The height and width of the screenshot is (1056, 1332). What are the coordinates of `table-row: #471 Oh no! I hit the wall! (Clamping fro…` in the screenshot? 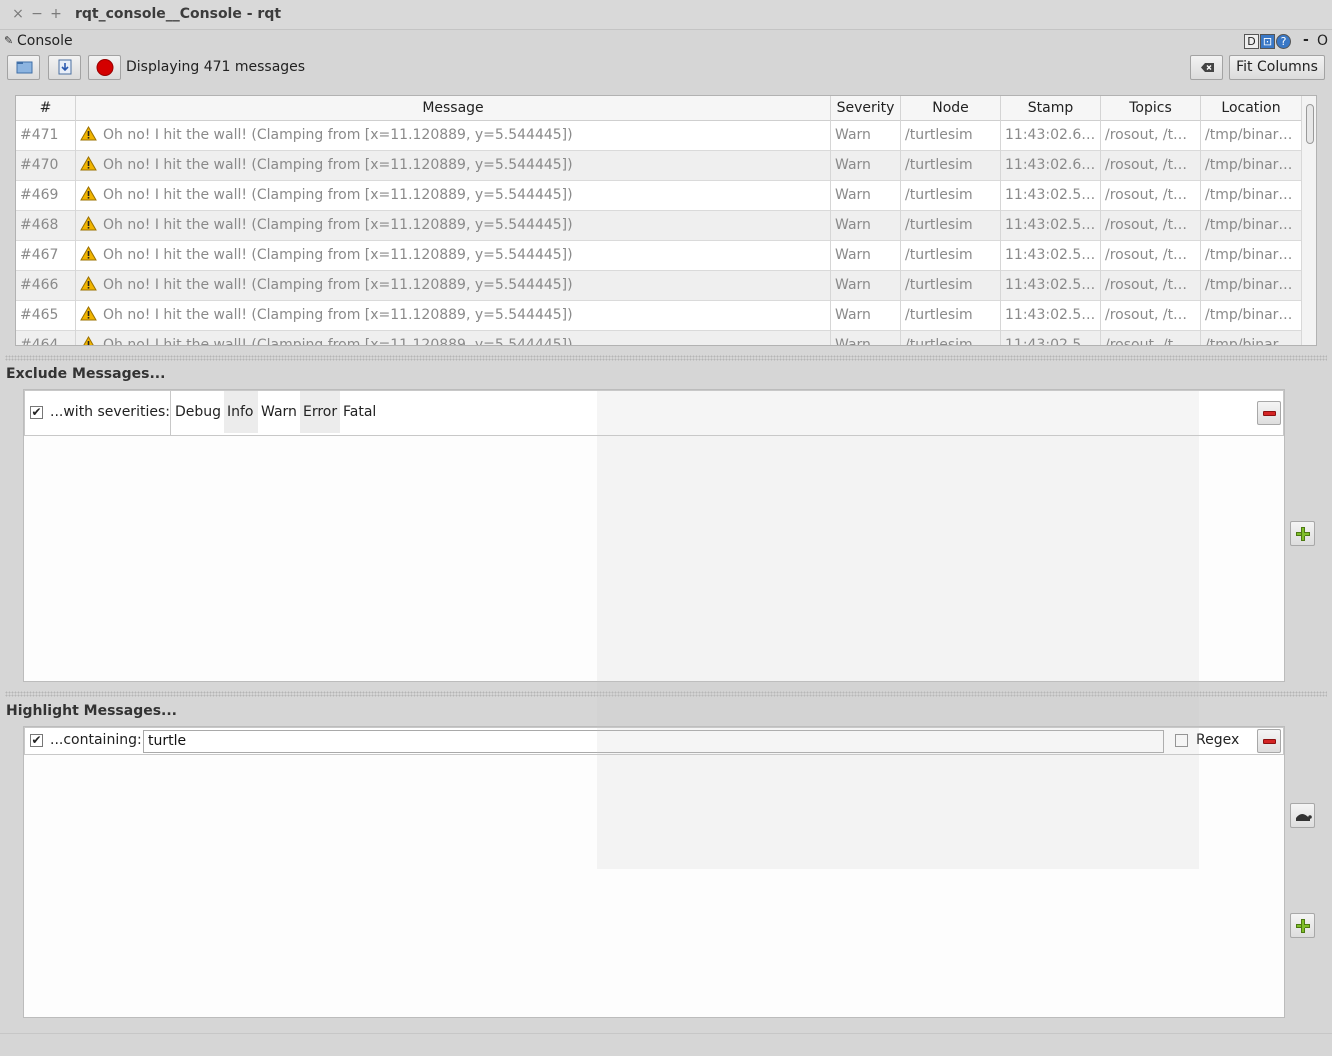 It's located at (659, 136).